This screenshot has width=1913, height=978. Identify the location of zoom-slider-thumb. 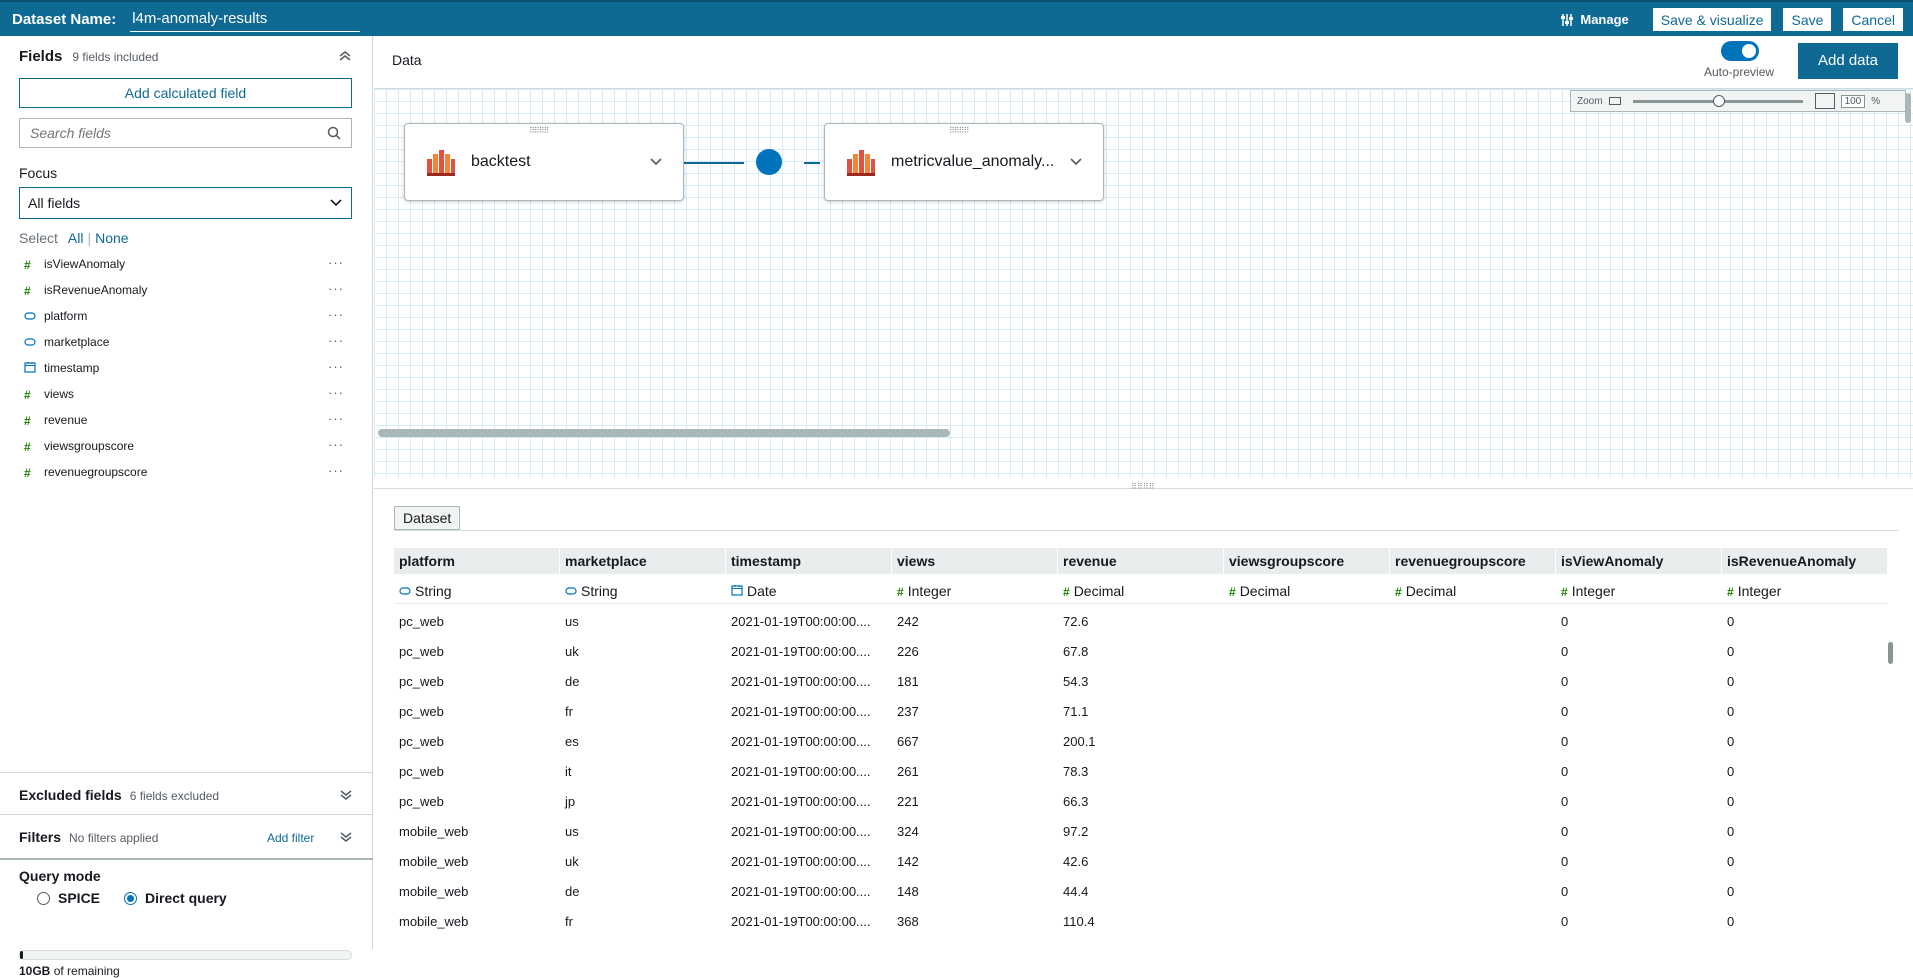
(1718, 100).